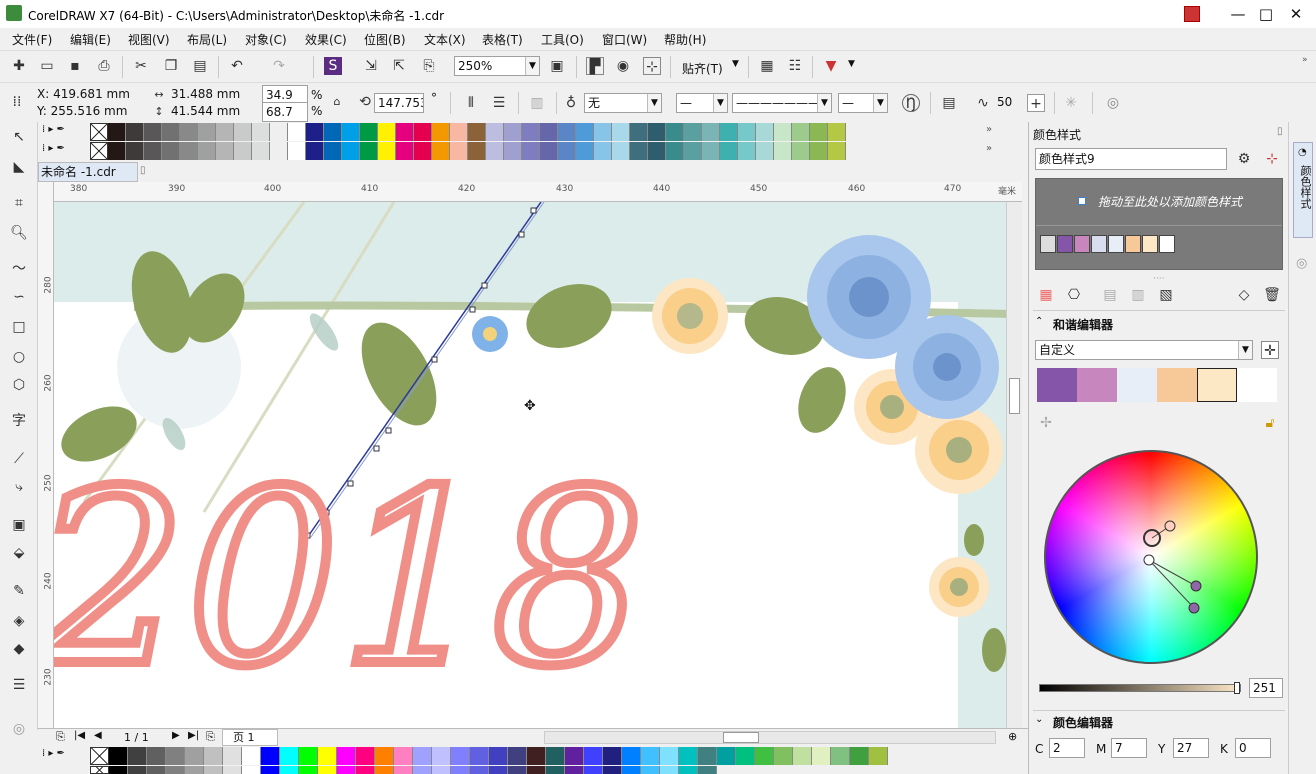 This screenshot has height=774, width=1316. What do you see at coordinates (911, 103) in the screenshot?
I see `close-curve-icon: Ŋ` at bounding box center [911, 103].